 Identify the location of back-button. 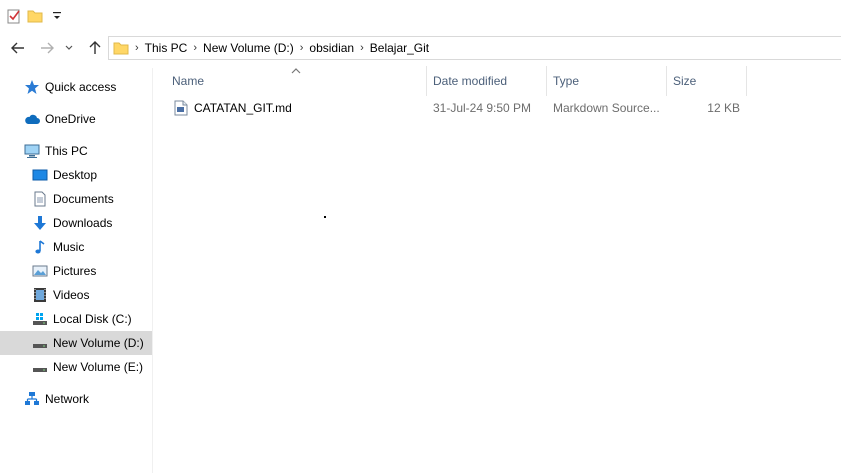
(18, 48).